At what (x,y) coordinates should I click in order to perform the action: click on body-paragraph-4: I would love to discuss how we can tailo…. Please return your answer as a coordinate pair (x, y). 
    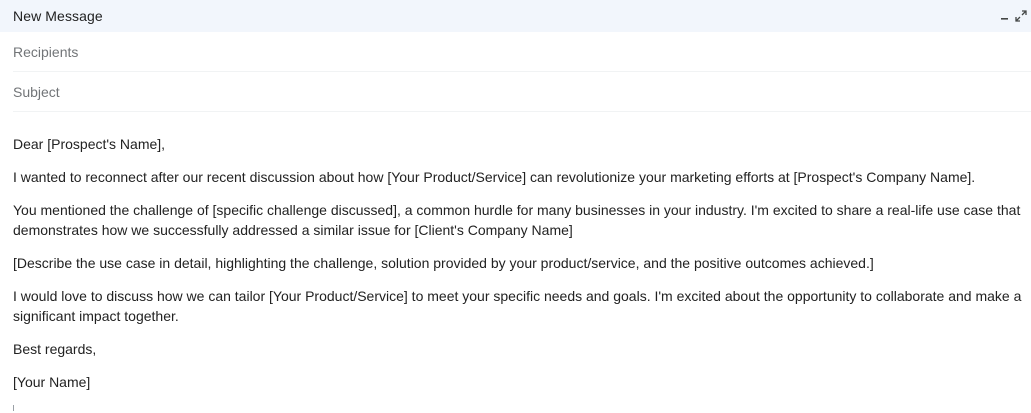
    Looking at the image, I should click on (517, 306).